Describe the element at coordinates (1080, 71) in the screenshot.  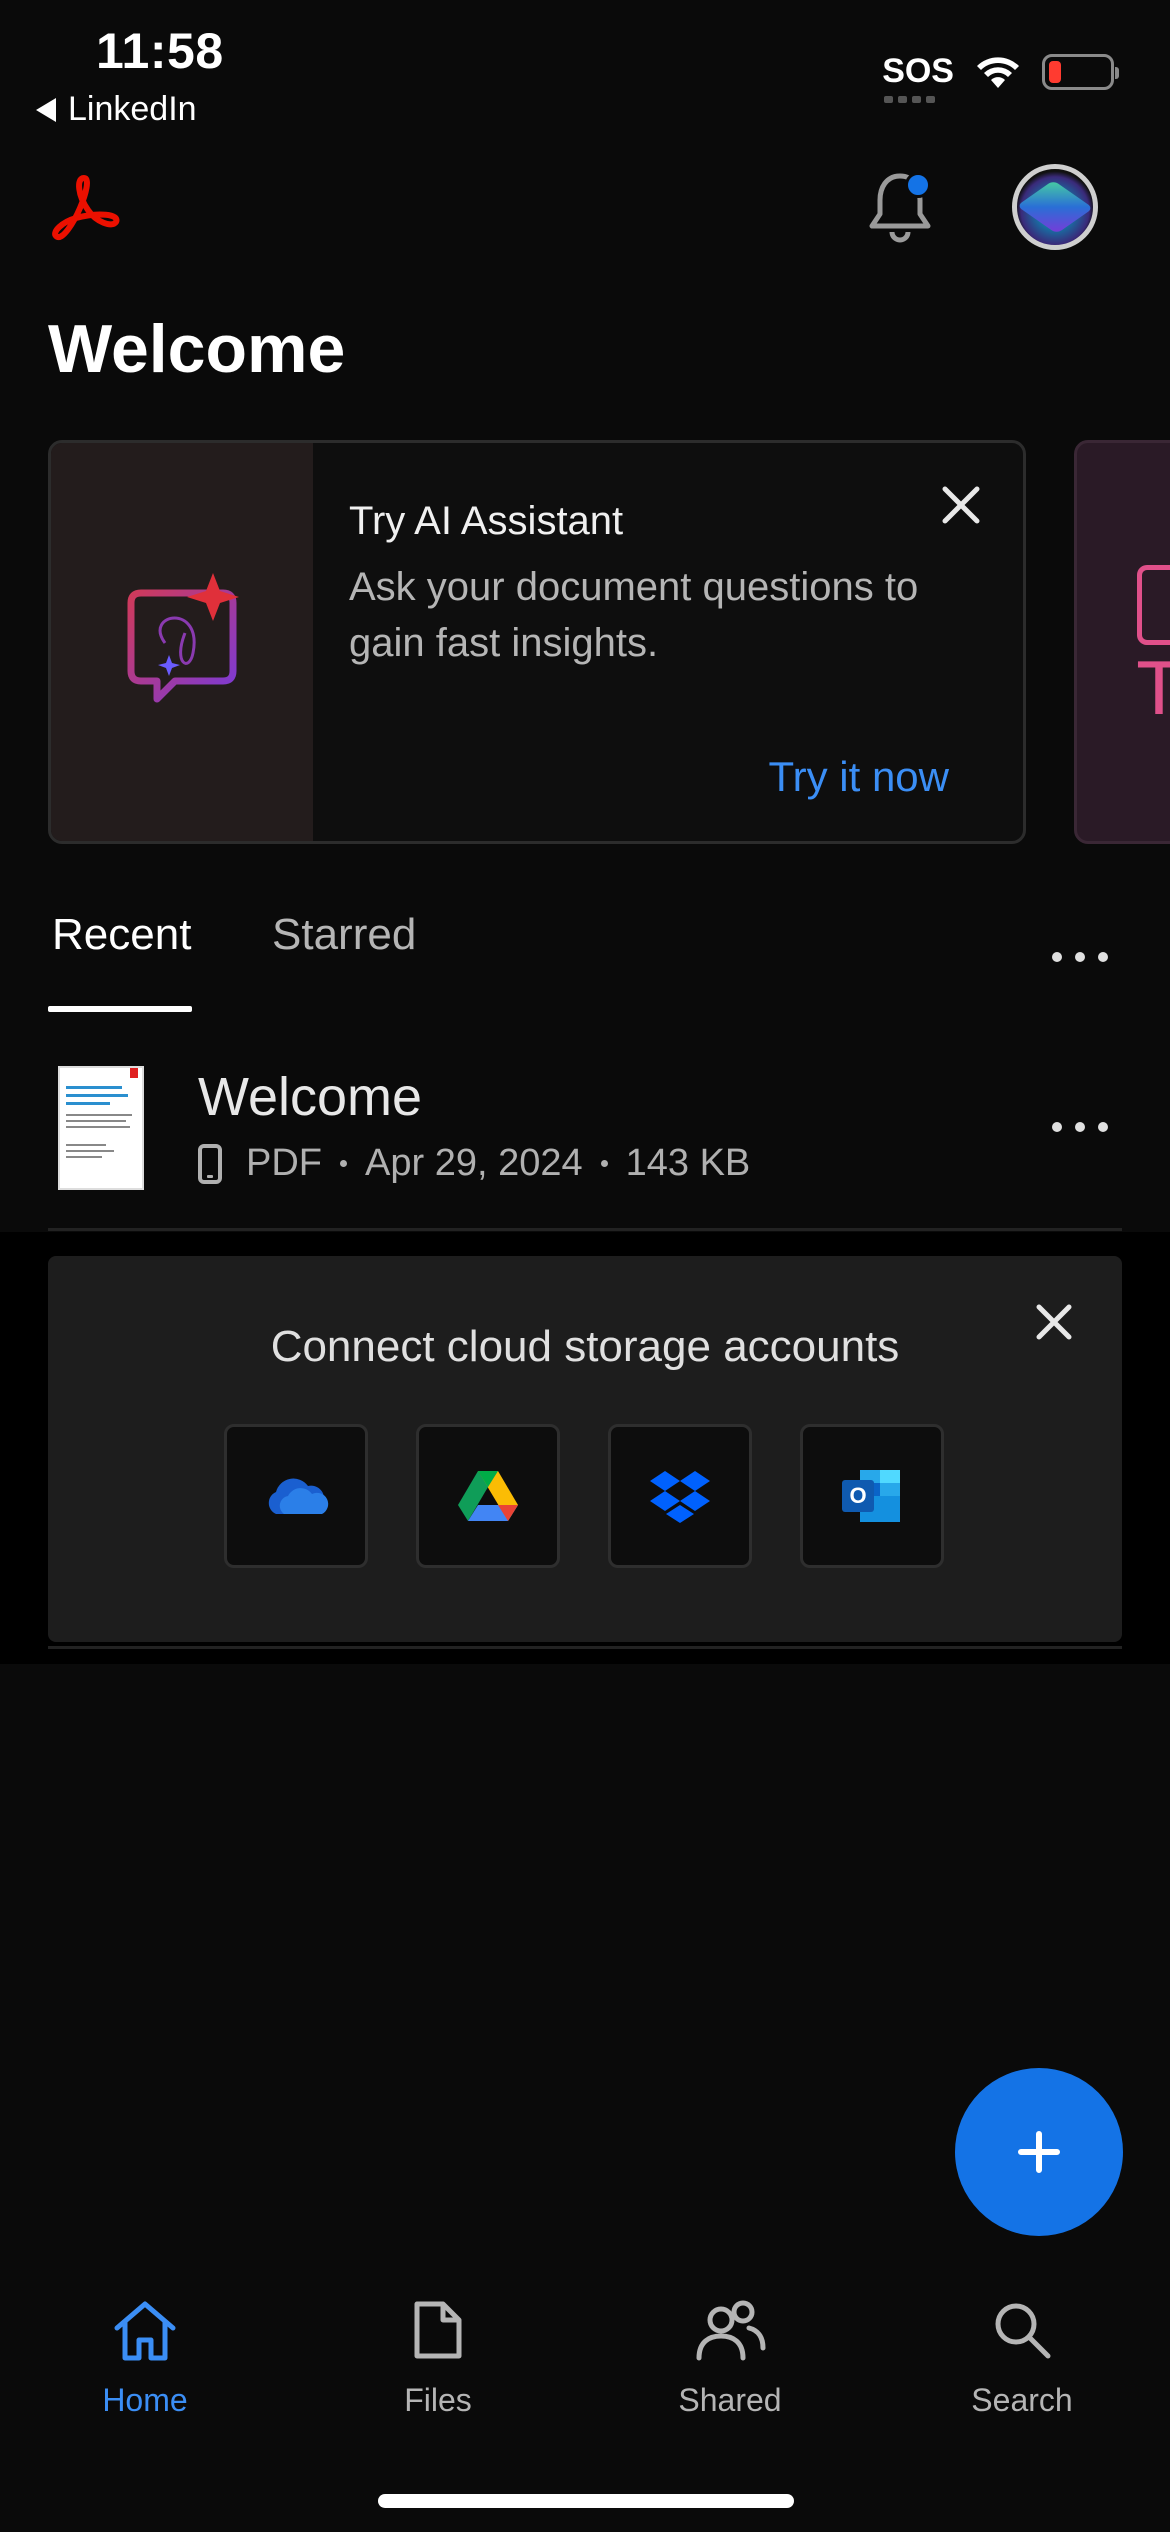
I see `battery-icon` at that location.